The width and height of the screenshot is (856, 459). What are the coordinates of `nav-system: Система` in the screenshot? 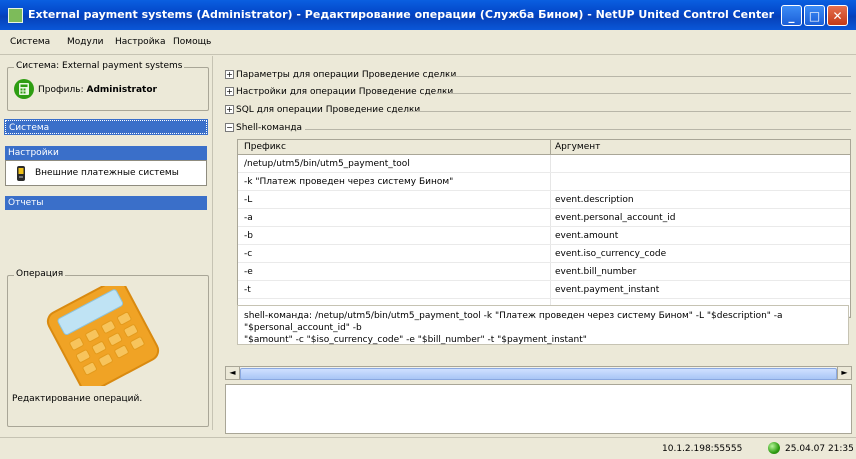 It's located at (106, 127).